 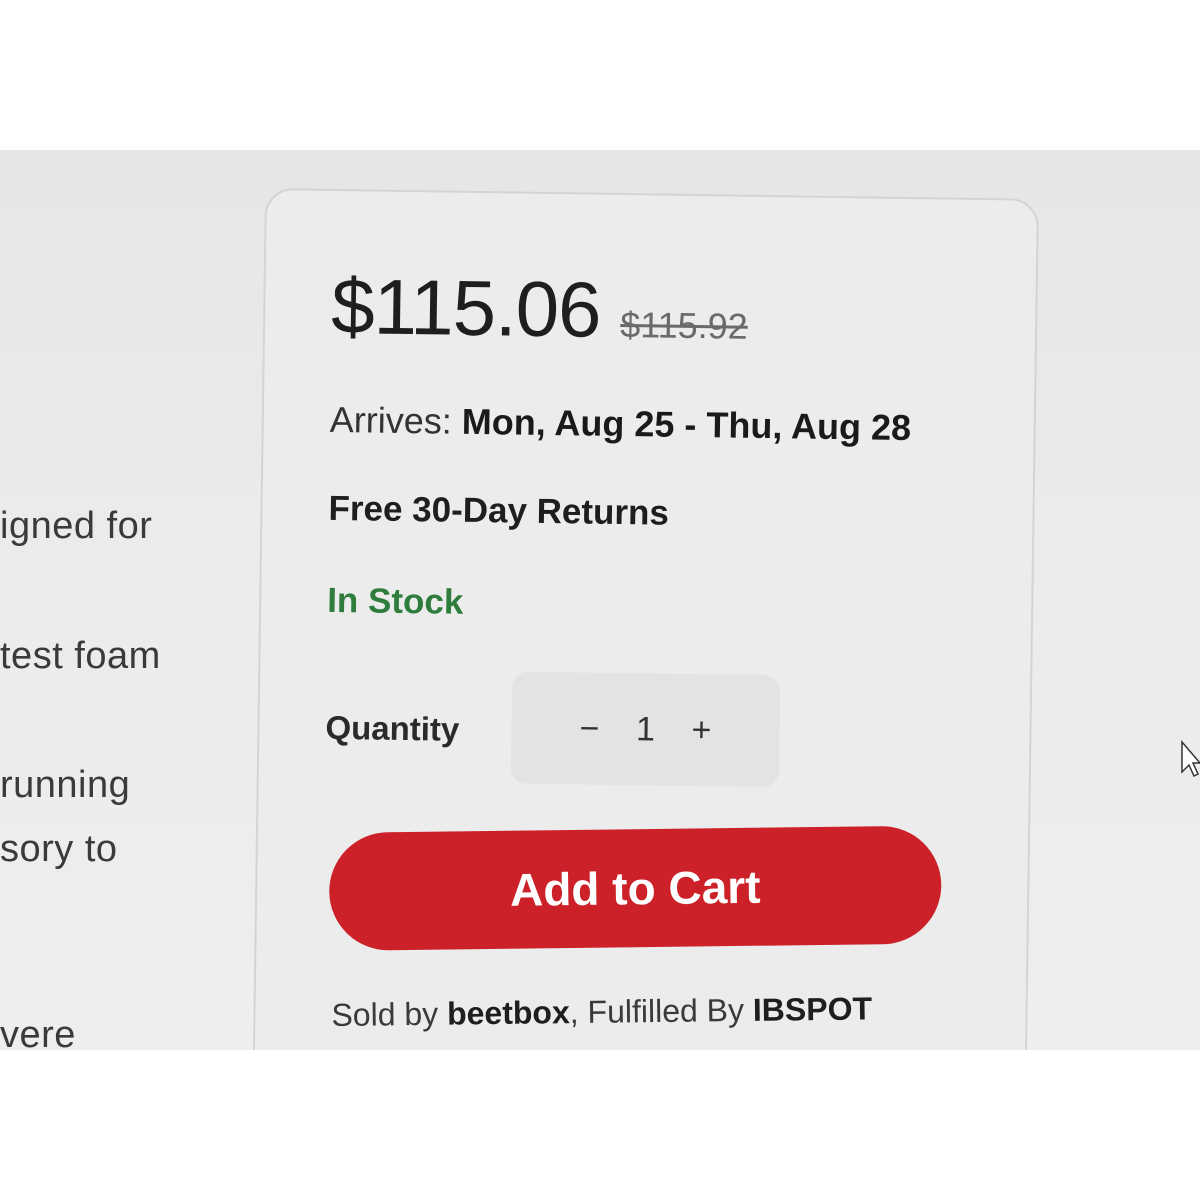 I want to click on description-fragment: igned for, so click(x=76, y=526).